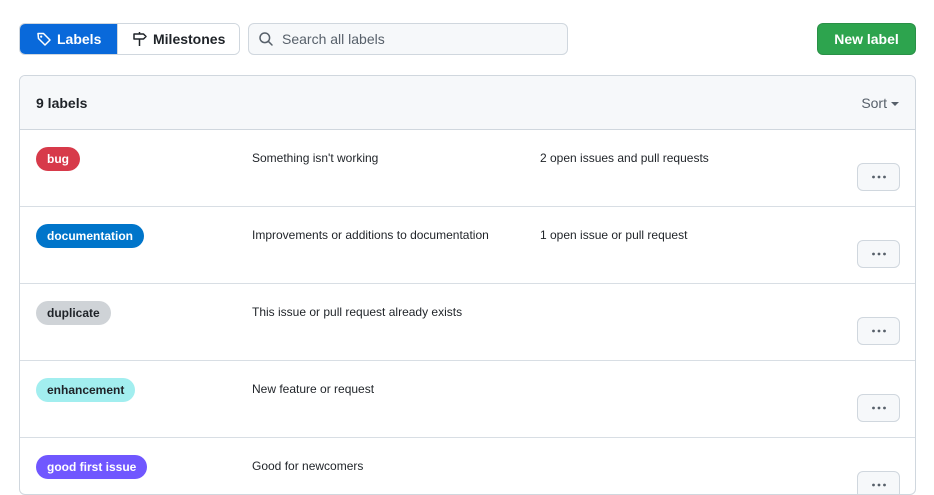 This screenshot has height=495, width=934. Describe the element at coordinates (467, 466) in the screenshot. I see `label-row: good first issue Good for newcomers` at that location.